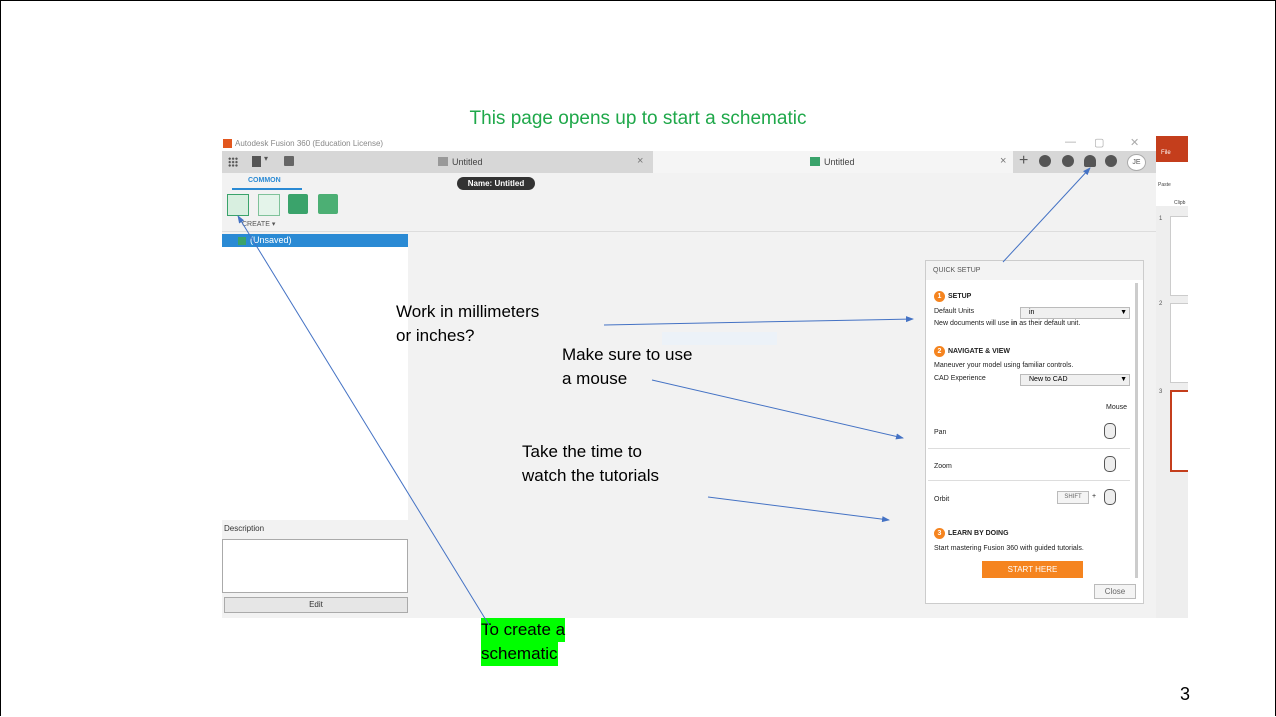 The width and height of the screenshot is (1276, 717). I want to click on slide-number: 3, so click(1185, 694).